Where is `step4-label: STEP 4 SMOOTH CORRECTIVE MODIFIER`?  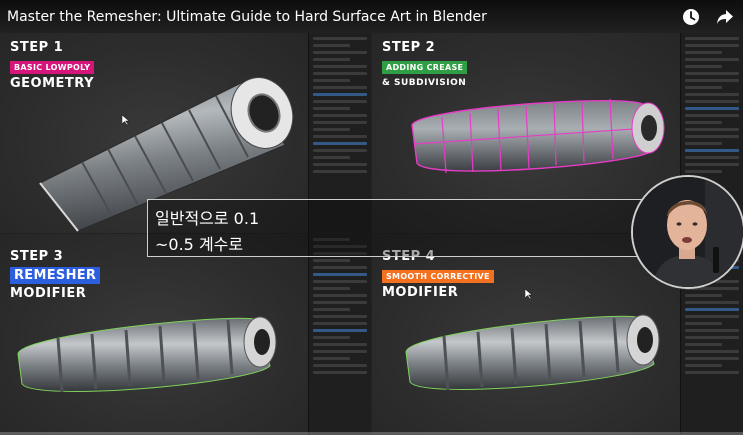 step4-label: STEP 4 SMOOTH CORRECTIVE MODIFIER is located at coordinates (438, 275).